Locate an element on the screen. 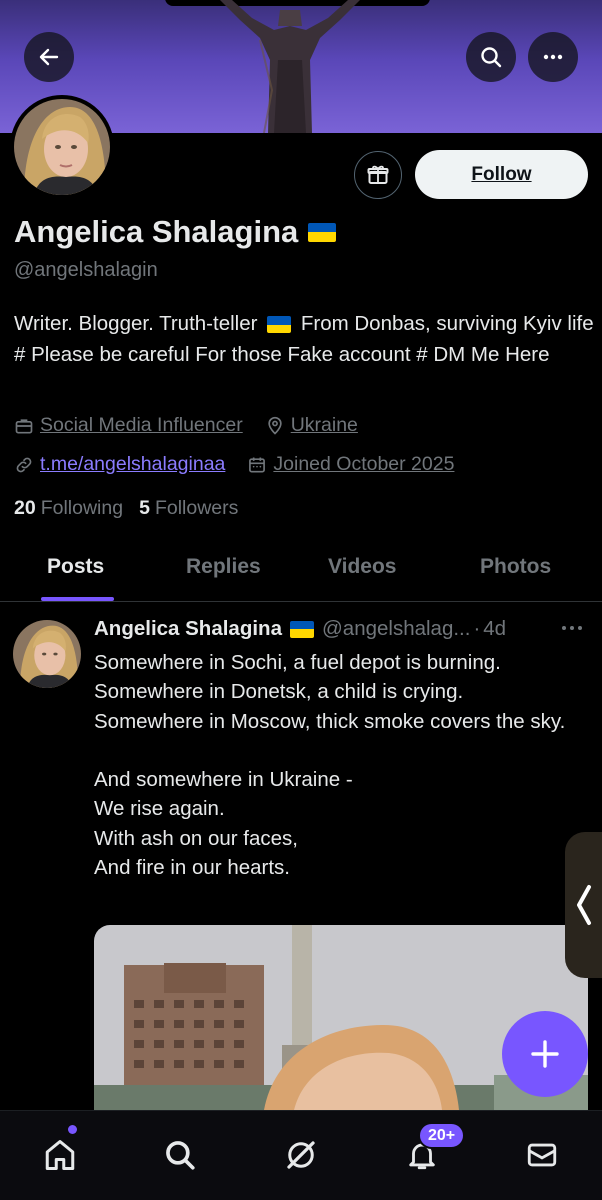  category-item: Social Media Influencer is located at coordinates (128, 425).